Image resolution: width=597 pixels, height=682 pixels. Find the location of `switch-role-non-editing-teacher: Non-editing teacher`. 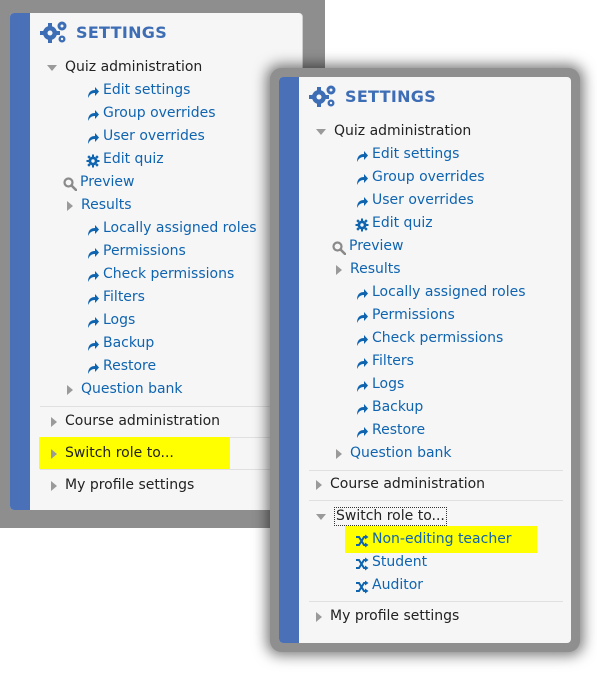

switch-role-non-editing-teacher: Non-editing teacher is located at coordinates (433, 539).